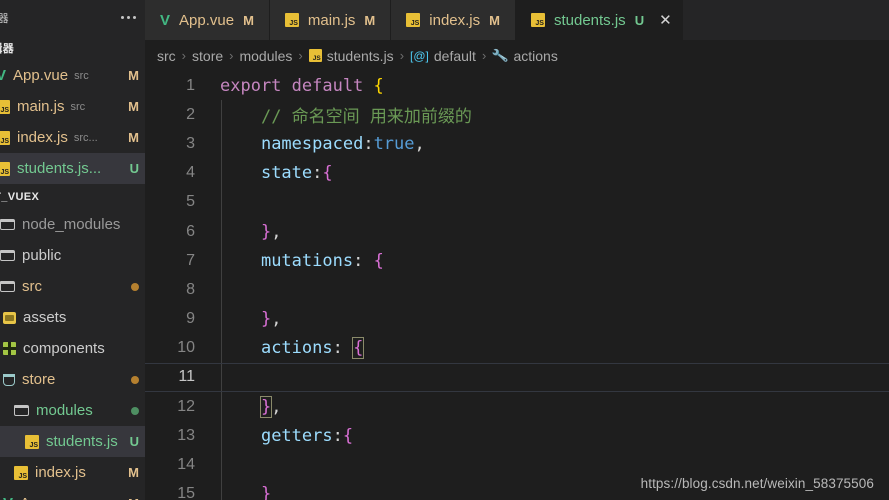 This screenshot has height=500, width=889. Describe the element at coordinates (186, 492) in the screenshot. I see `line-number: 15` at that location.